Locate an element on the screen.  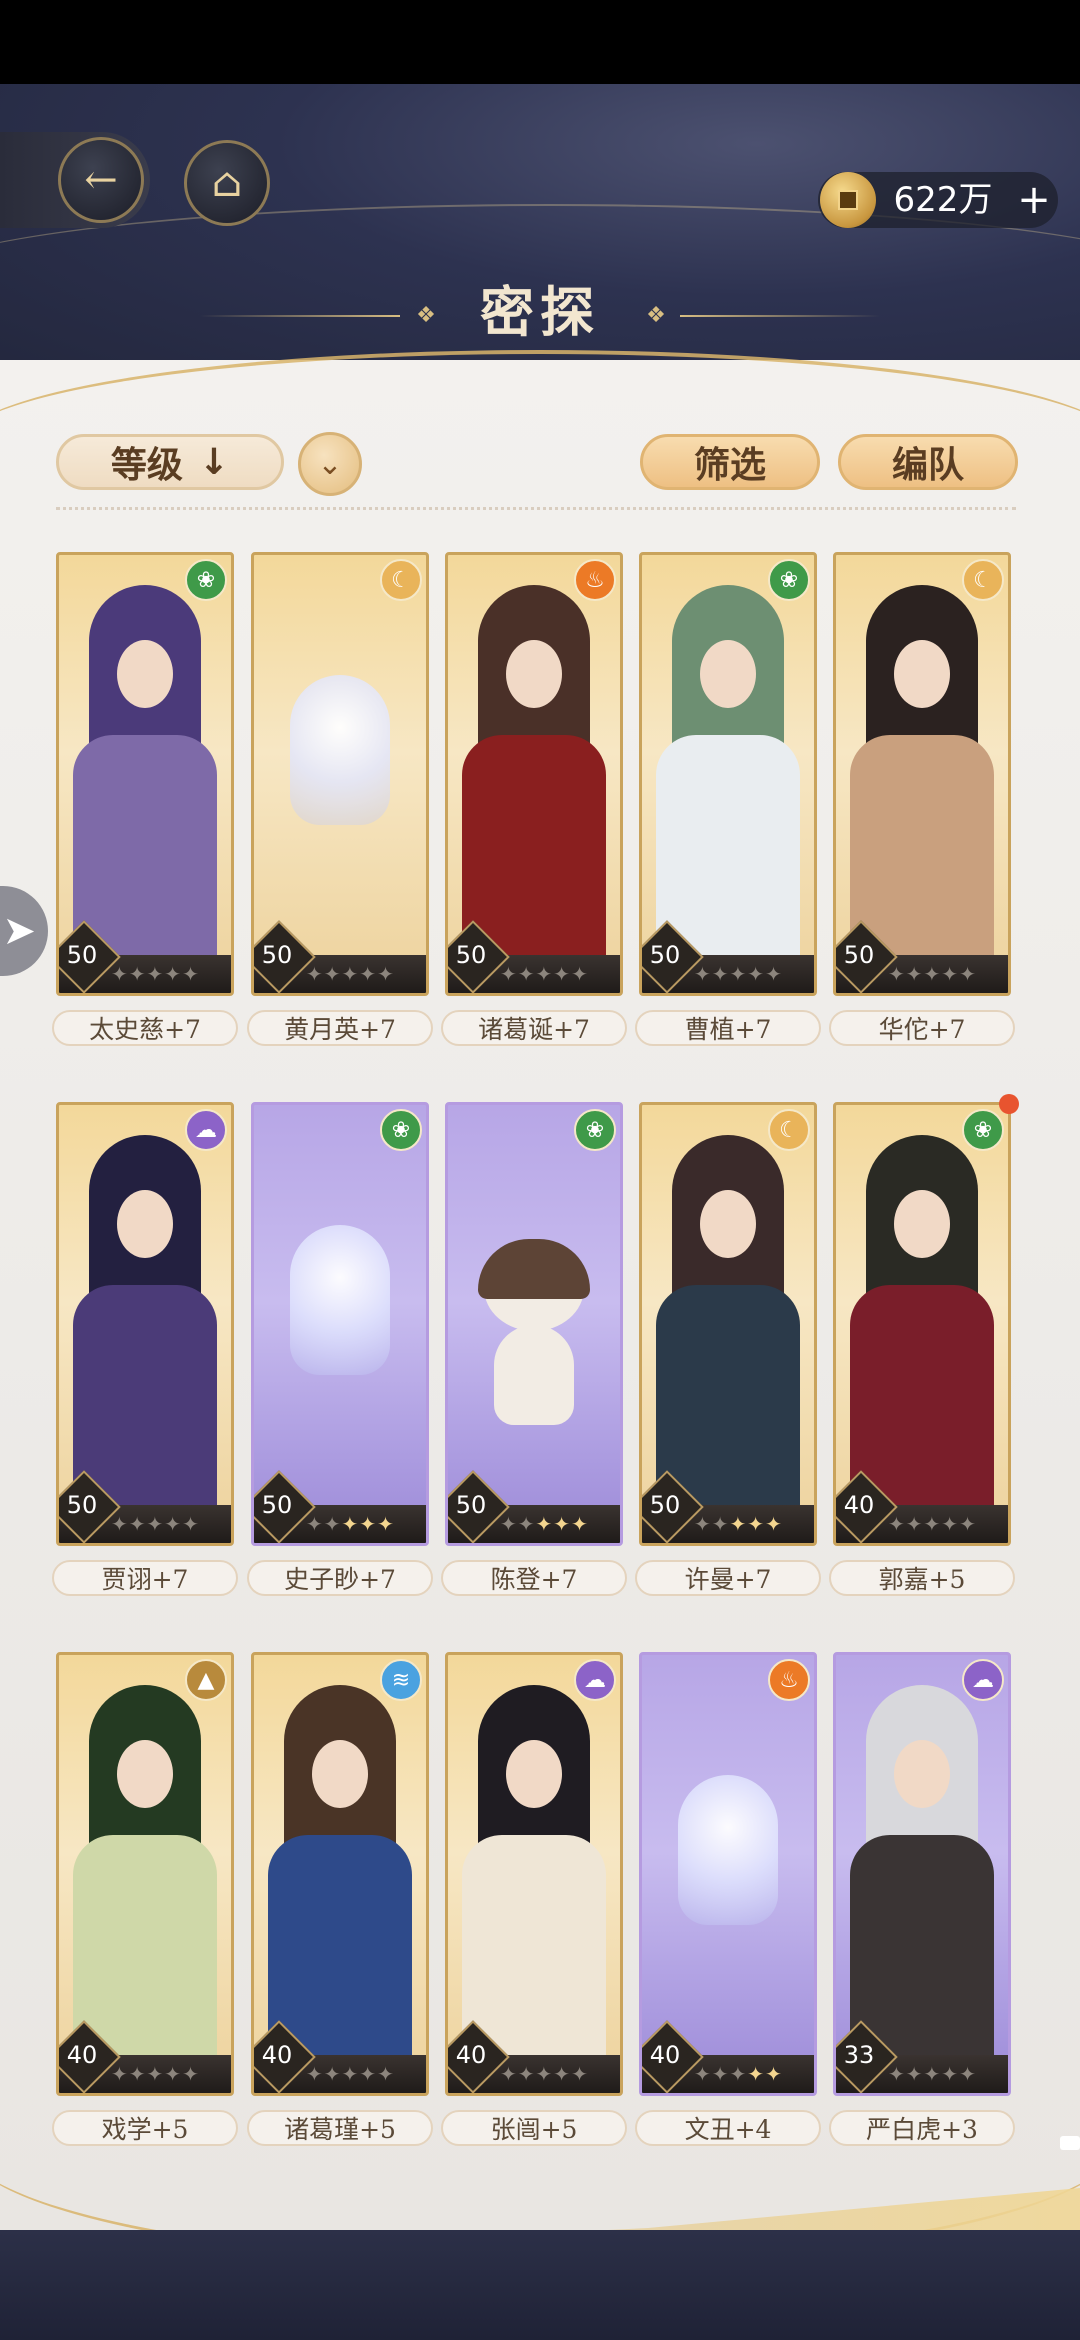
character-name-label: 太史慈+7 is located at coordinates (145, 1028).